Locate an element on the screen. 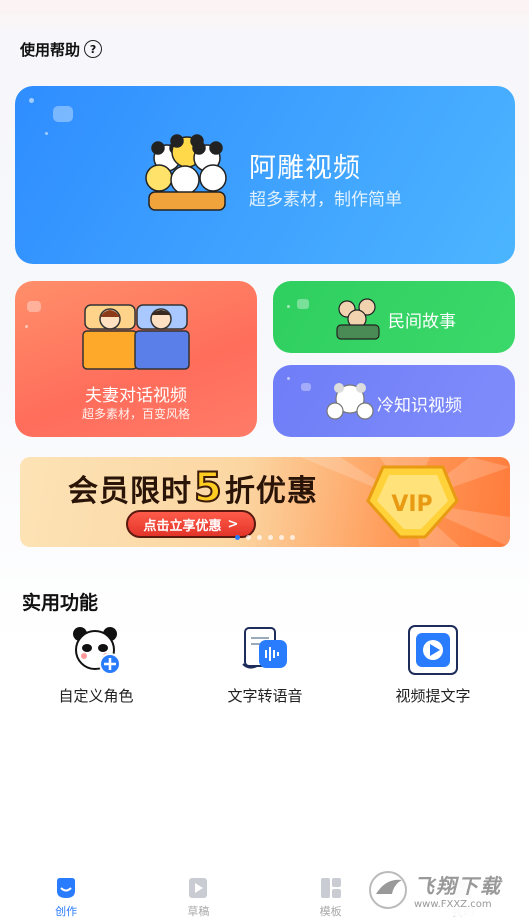 The height and width of the screenshot is (923, 529). help-link: 使用帮助 ? is located at coordinates (61, 49).